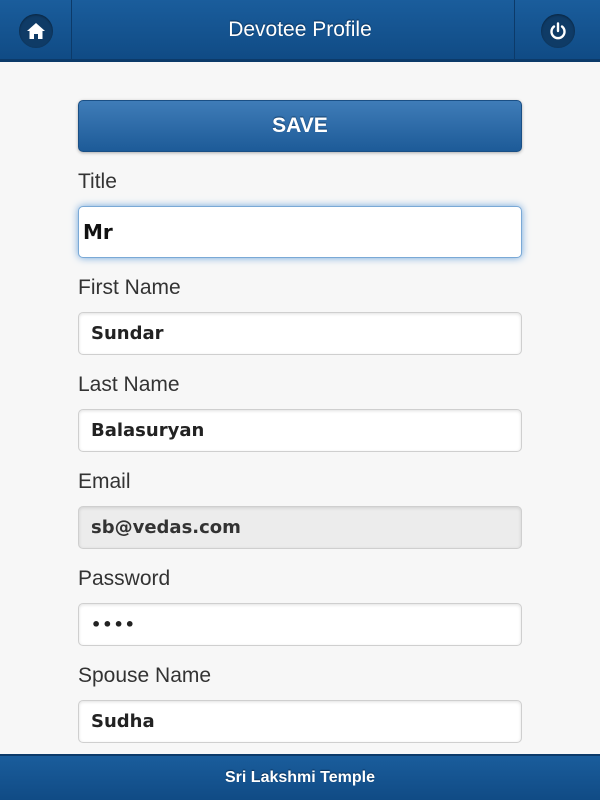  Describe the element at coordinates (145, 675) in the screenshot. I see `spouse-name-label: Spouse Name` at that location.